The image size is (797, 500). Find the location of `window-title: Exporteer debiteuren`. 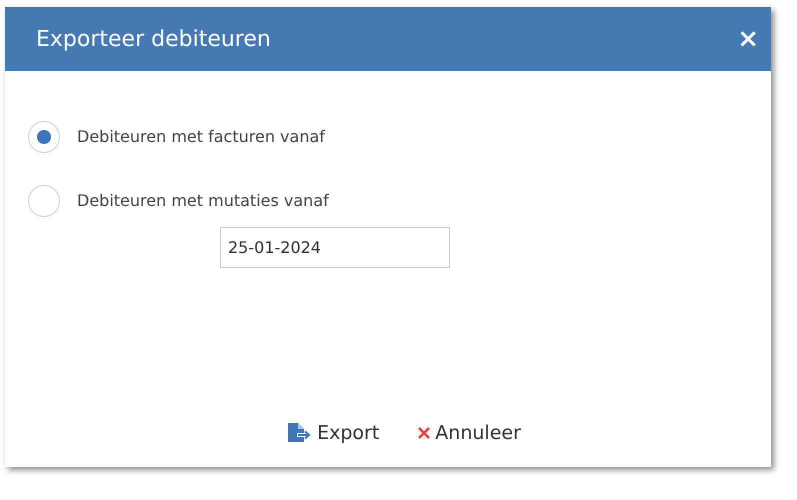

window-title: Exporteer debiteuren is located at coordinates (153, 40).